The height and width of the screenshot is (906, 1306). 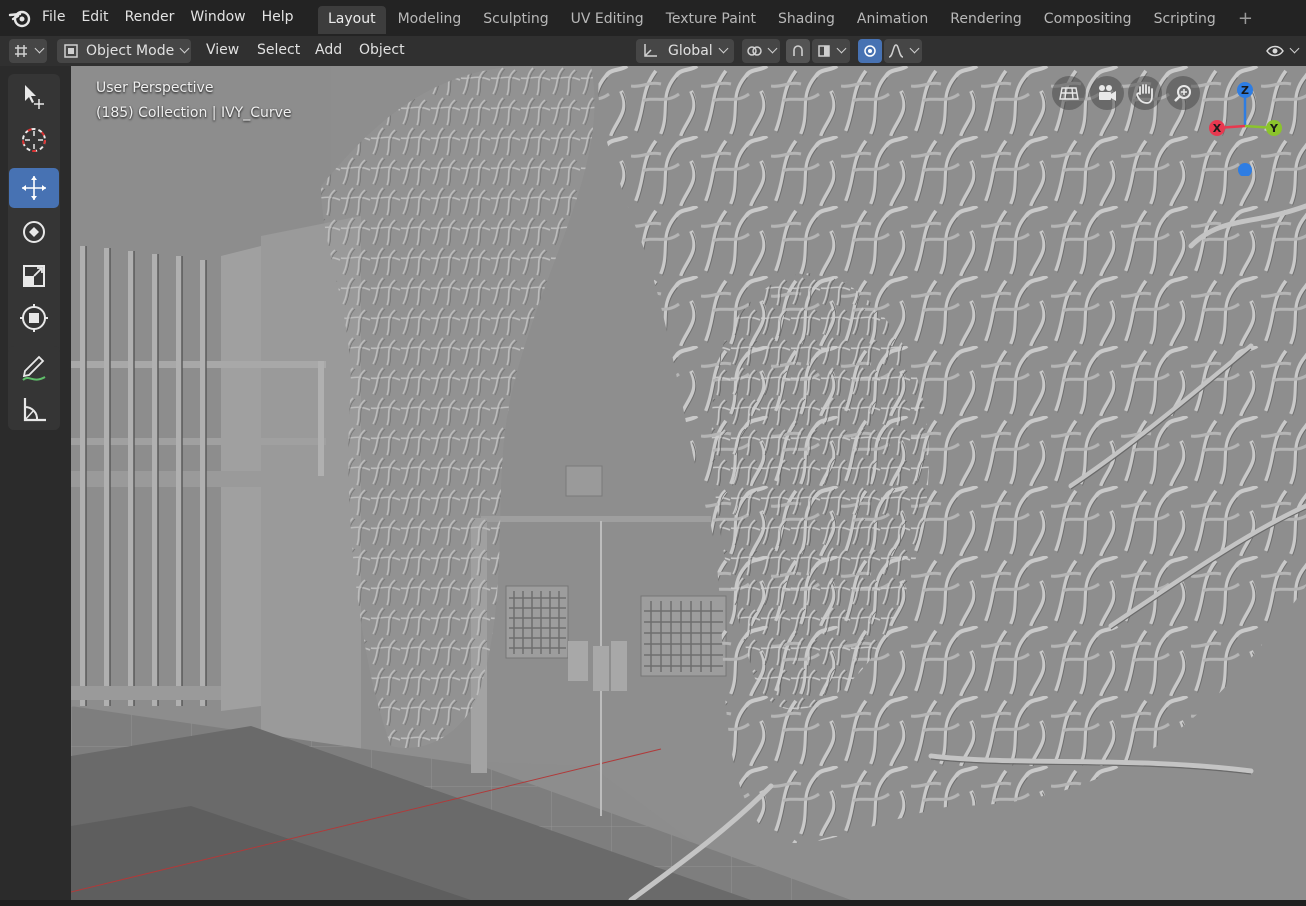 What do you see at coordinates (1088, 20) in the screenshot?
I see `tab-compositing: Compositing` at bounding box center [1088, 20].